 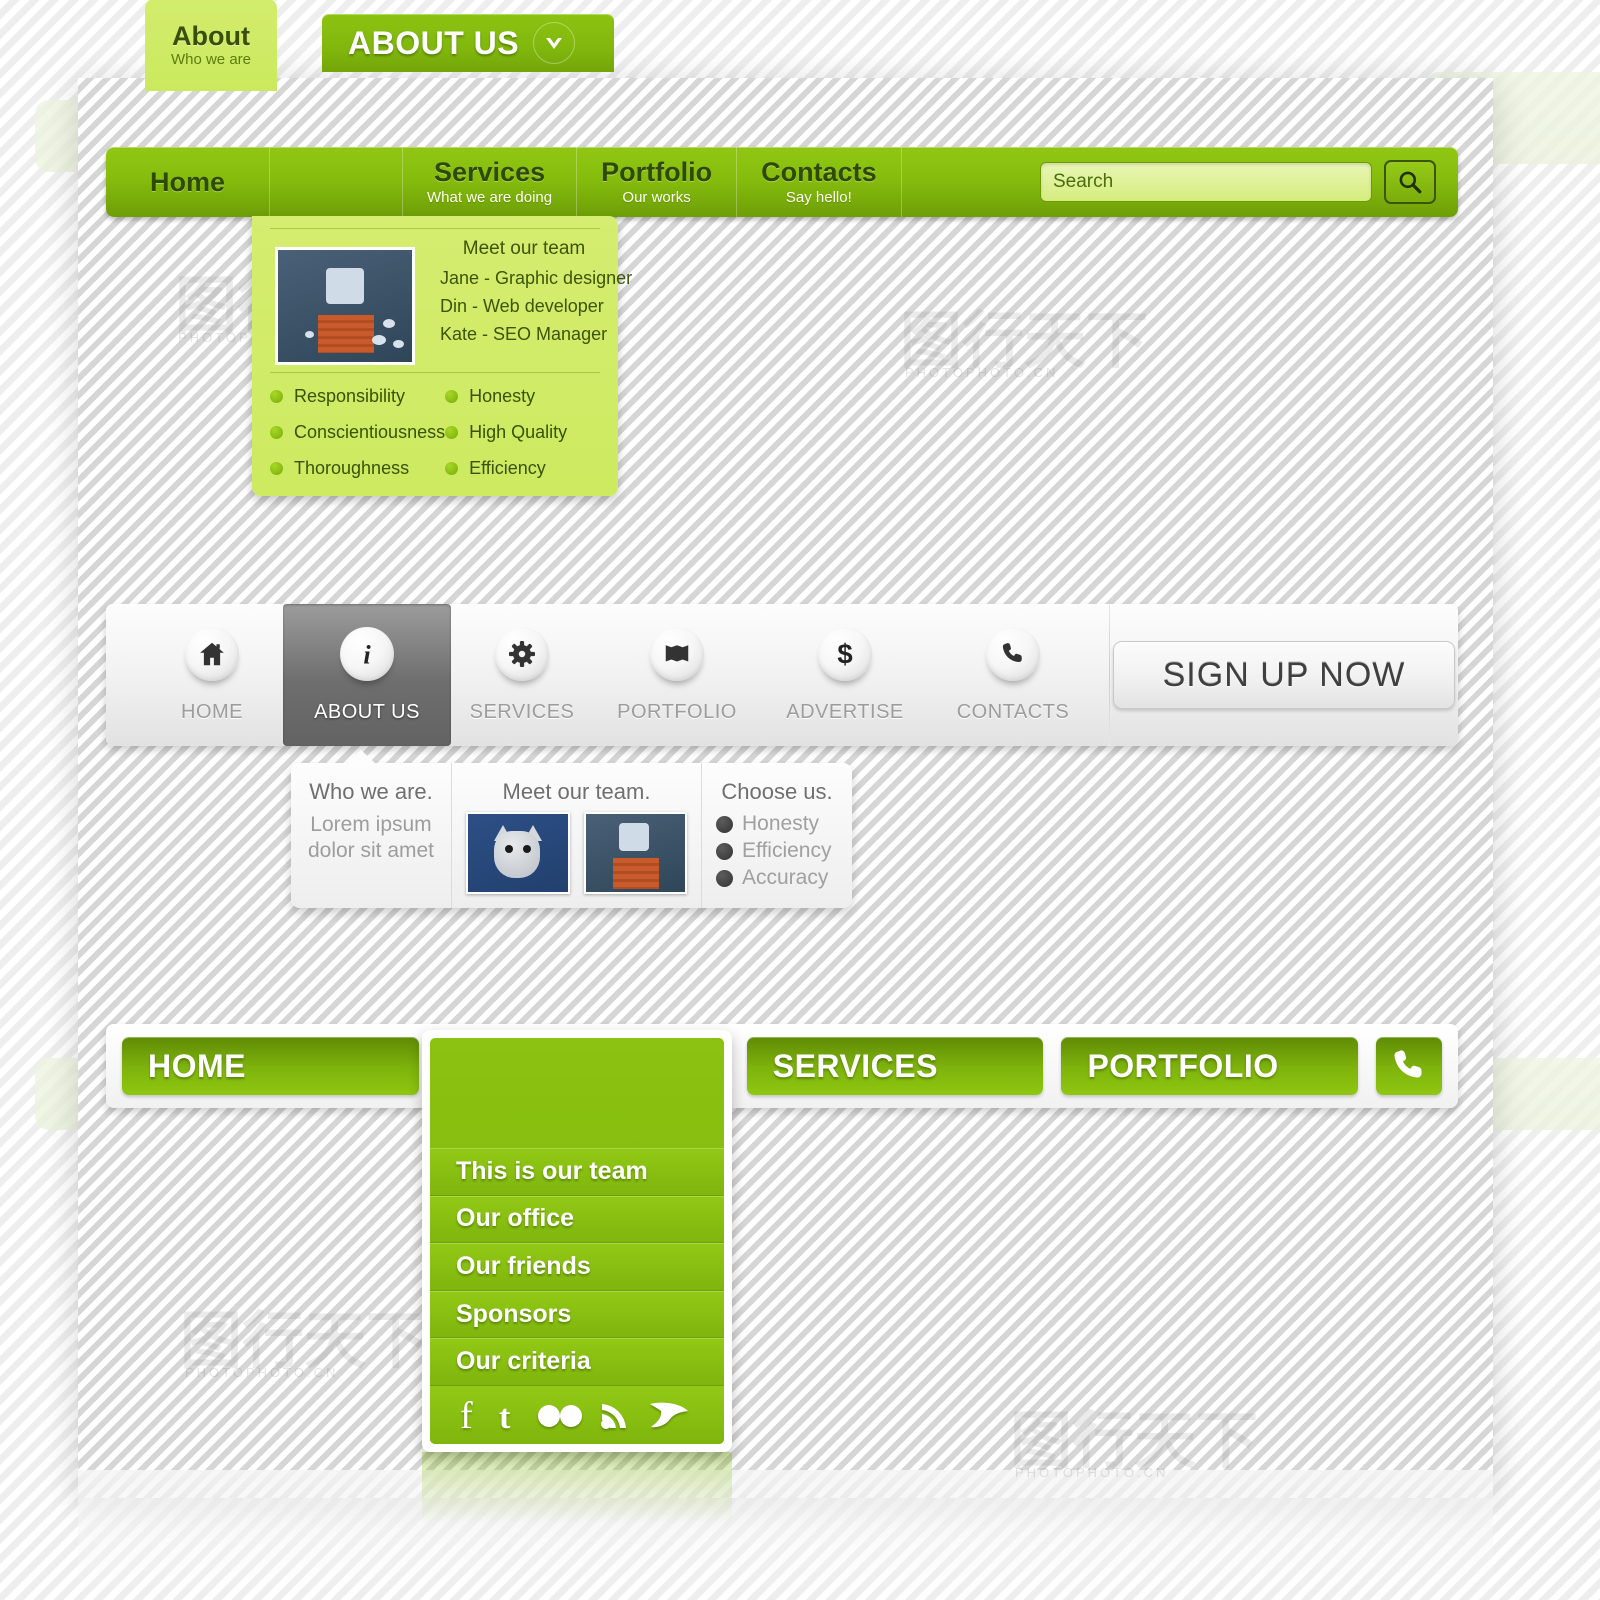 I want to click on gear-icon, so click(x=522, y=653).